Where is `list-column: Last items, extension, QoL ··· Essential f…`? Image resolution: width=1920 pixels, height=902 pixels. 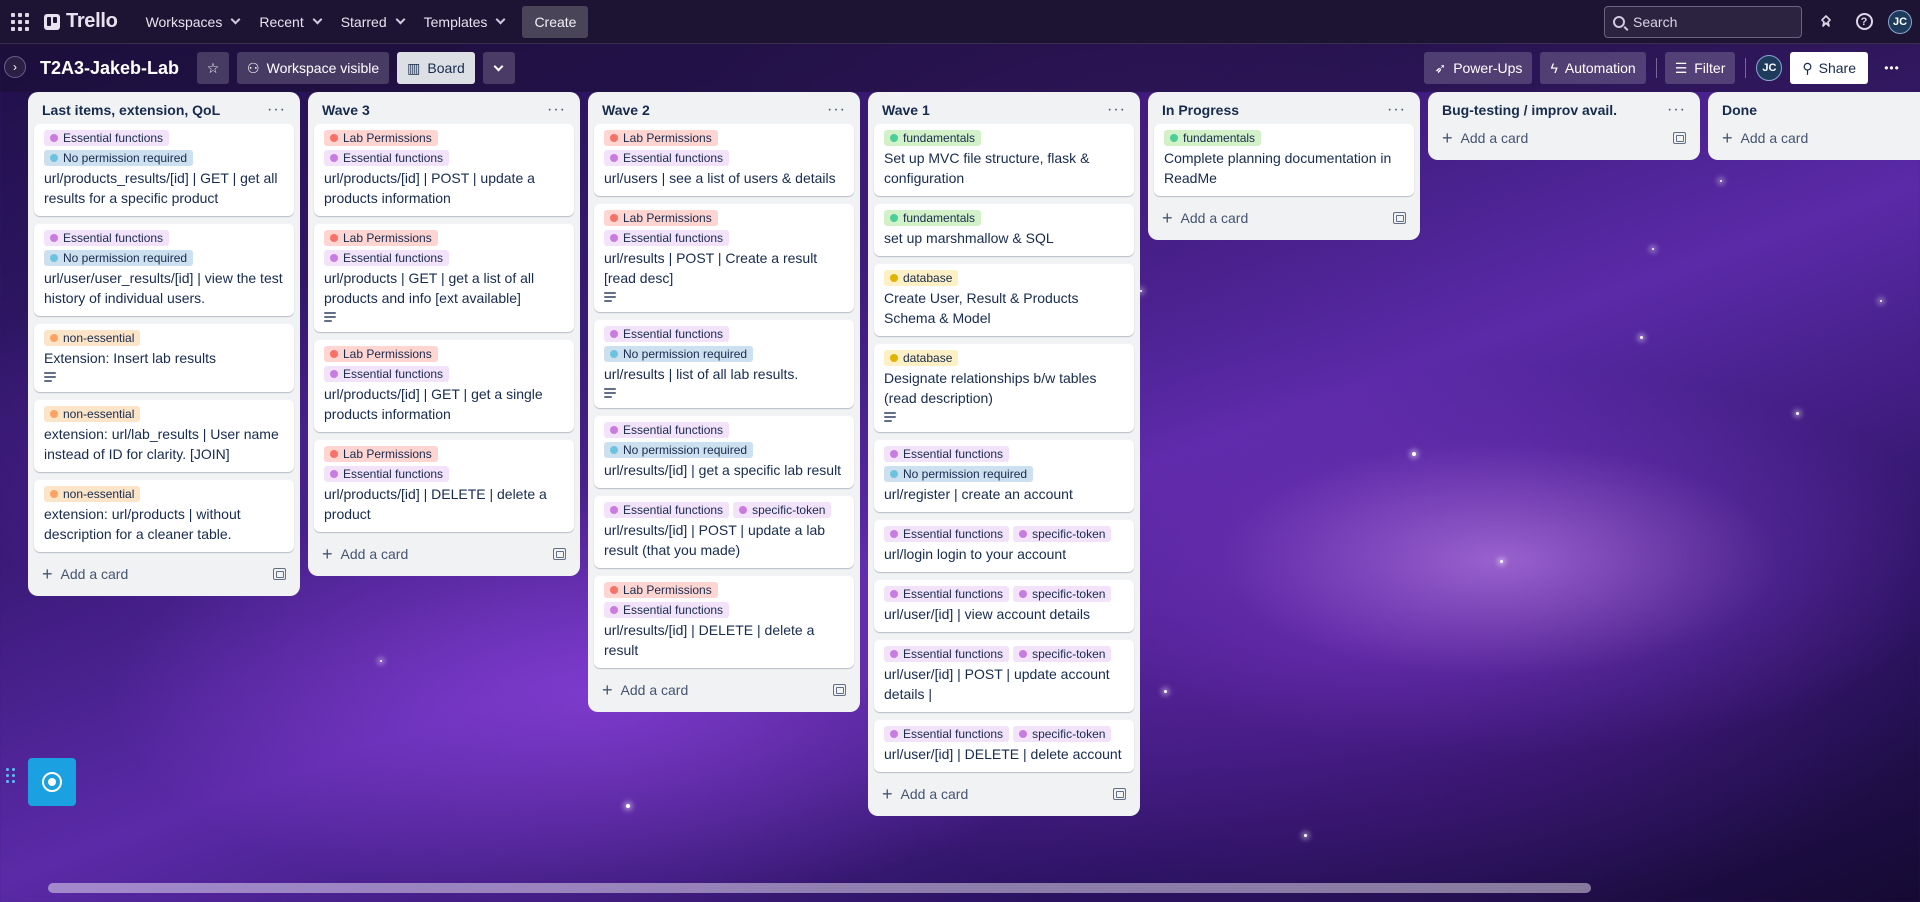 list-column: Last items, extension, QoL ··· Essential f… is located at coordinates (164, 344).